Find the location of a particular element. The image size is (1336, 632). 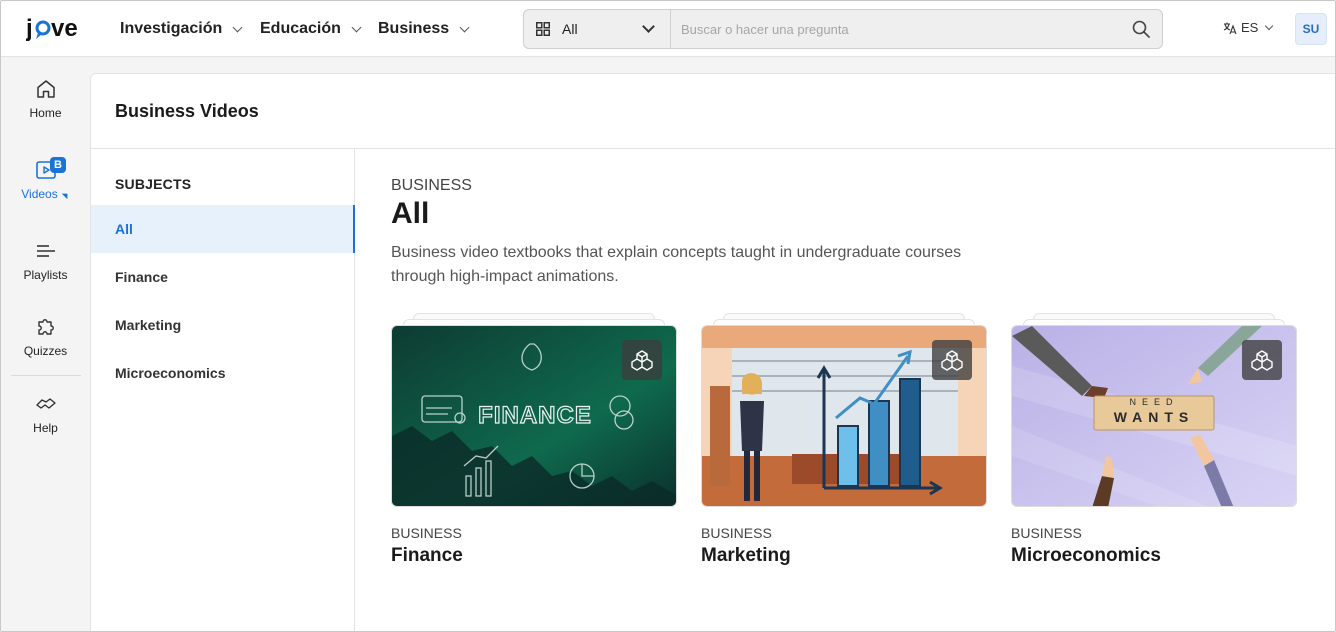

nav-investigacion-label: Investigación is located at coordinates (171, 28).